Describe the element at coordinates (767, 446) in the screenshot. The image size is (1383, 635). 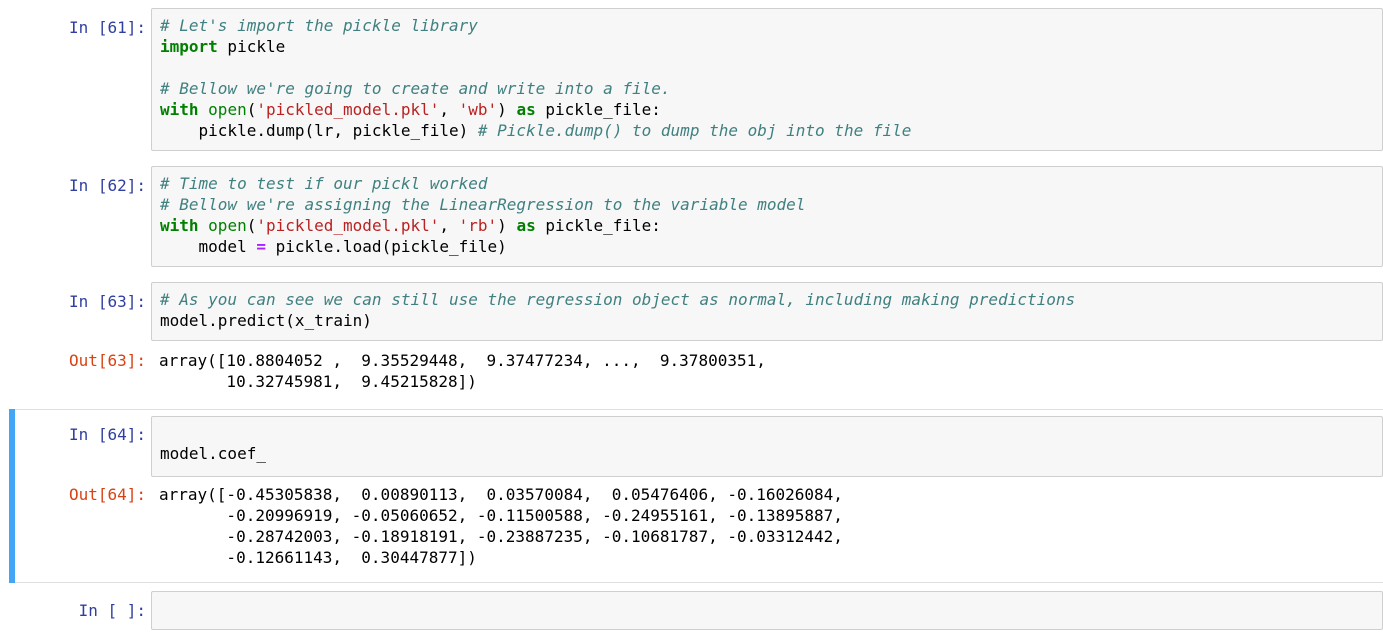
I see `code-editor: model.coef_` at that location.